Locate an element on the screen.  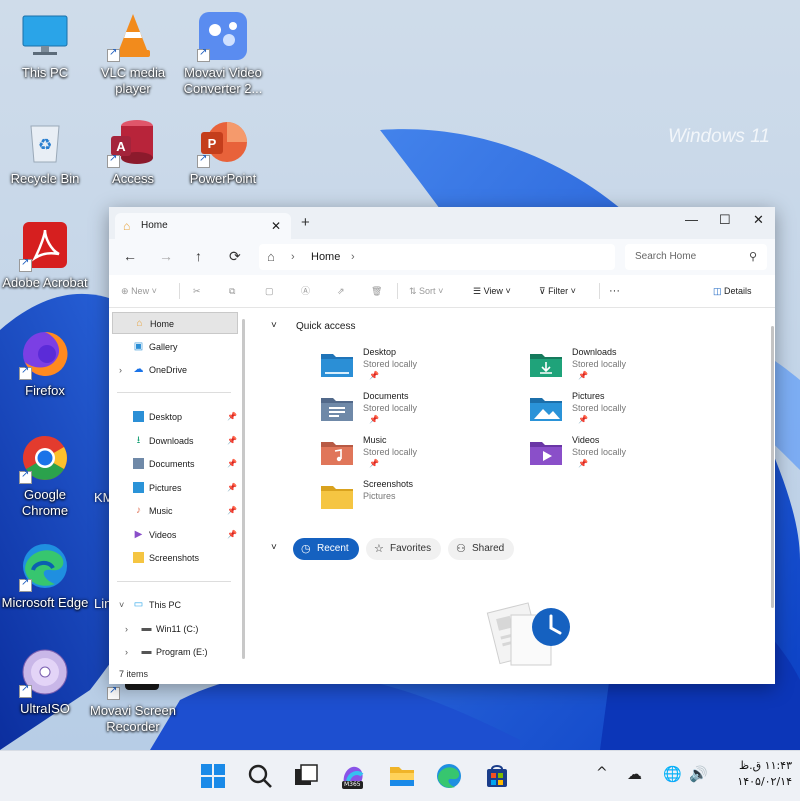
sort-button: ⇅ Sort ˅ is located at coordinates (426, 291).